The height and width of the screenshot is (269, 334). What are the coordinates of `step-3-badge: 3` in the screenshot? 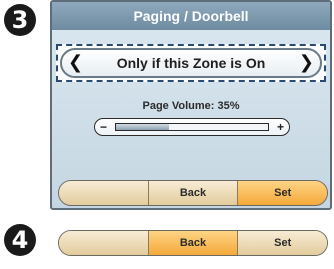 It's located at (20, 20).